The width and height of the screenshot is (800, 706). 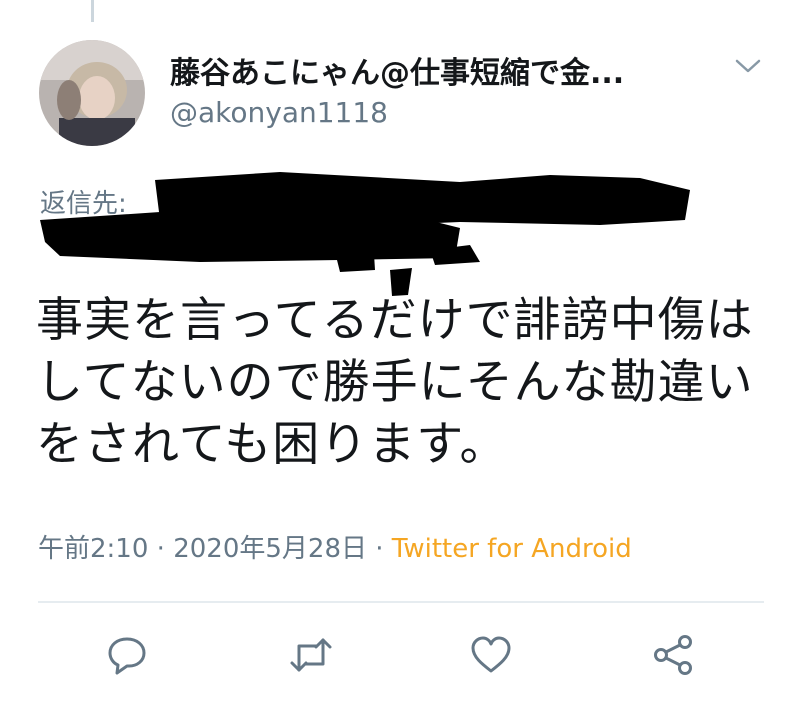 I want to click on thread-connector-line, so click(x=92, y=11).